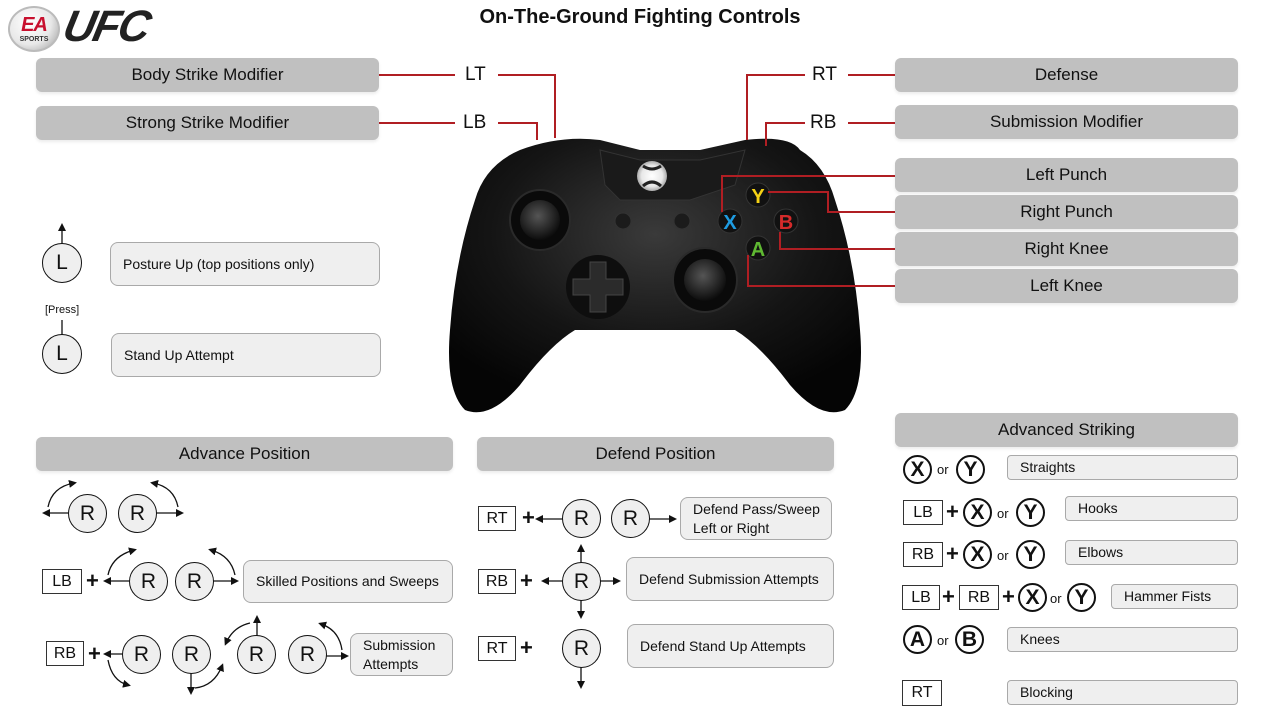 The height and width of the screenshot is (720, 1280). What do you see at coordinates (1122, 692) in the screenshot?
I see `blocking-box: Blocking` at bounding box center [1122, 692].